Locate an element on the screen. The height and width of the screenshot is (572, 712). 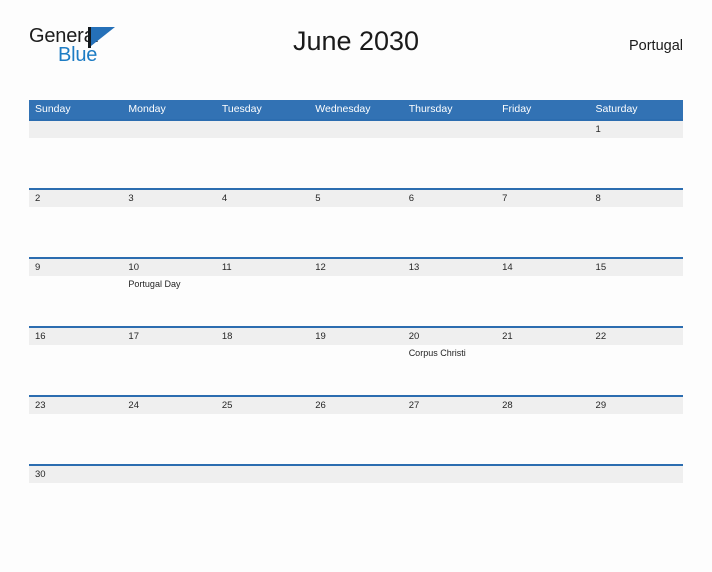
week-event-band: Corpus Christi is located at coordinates (356, 370).